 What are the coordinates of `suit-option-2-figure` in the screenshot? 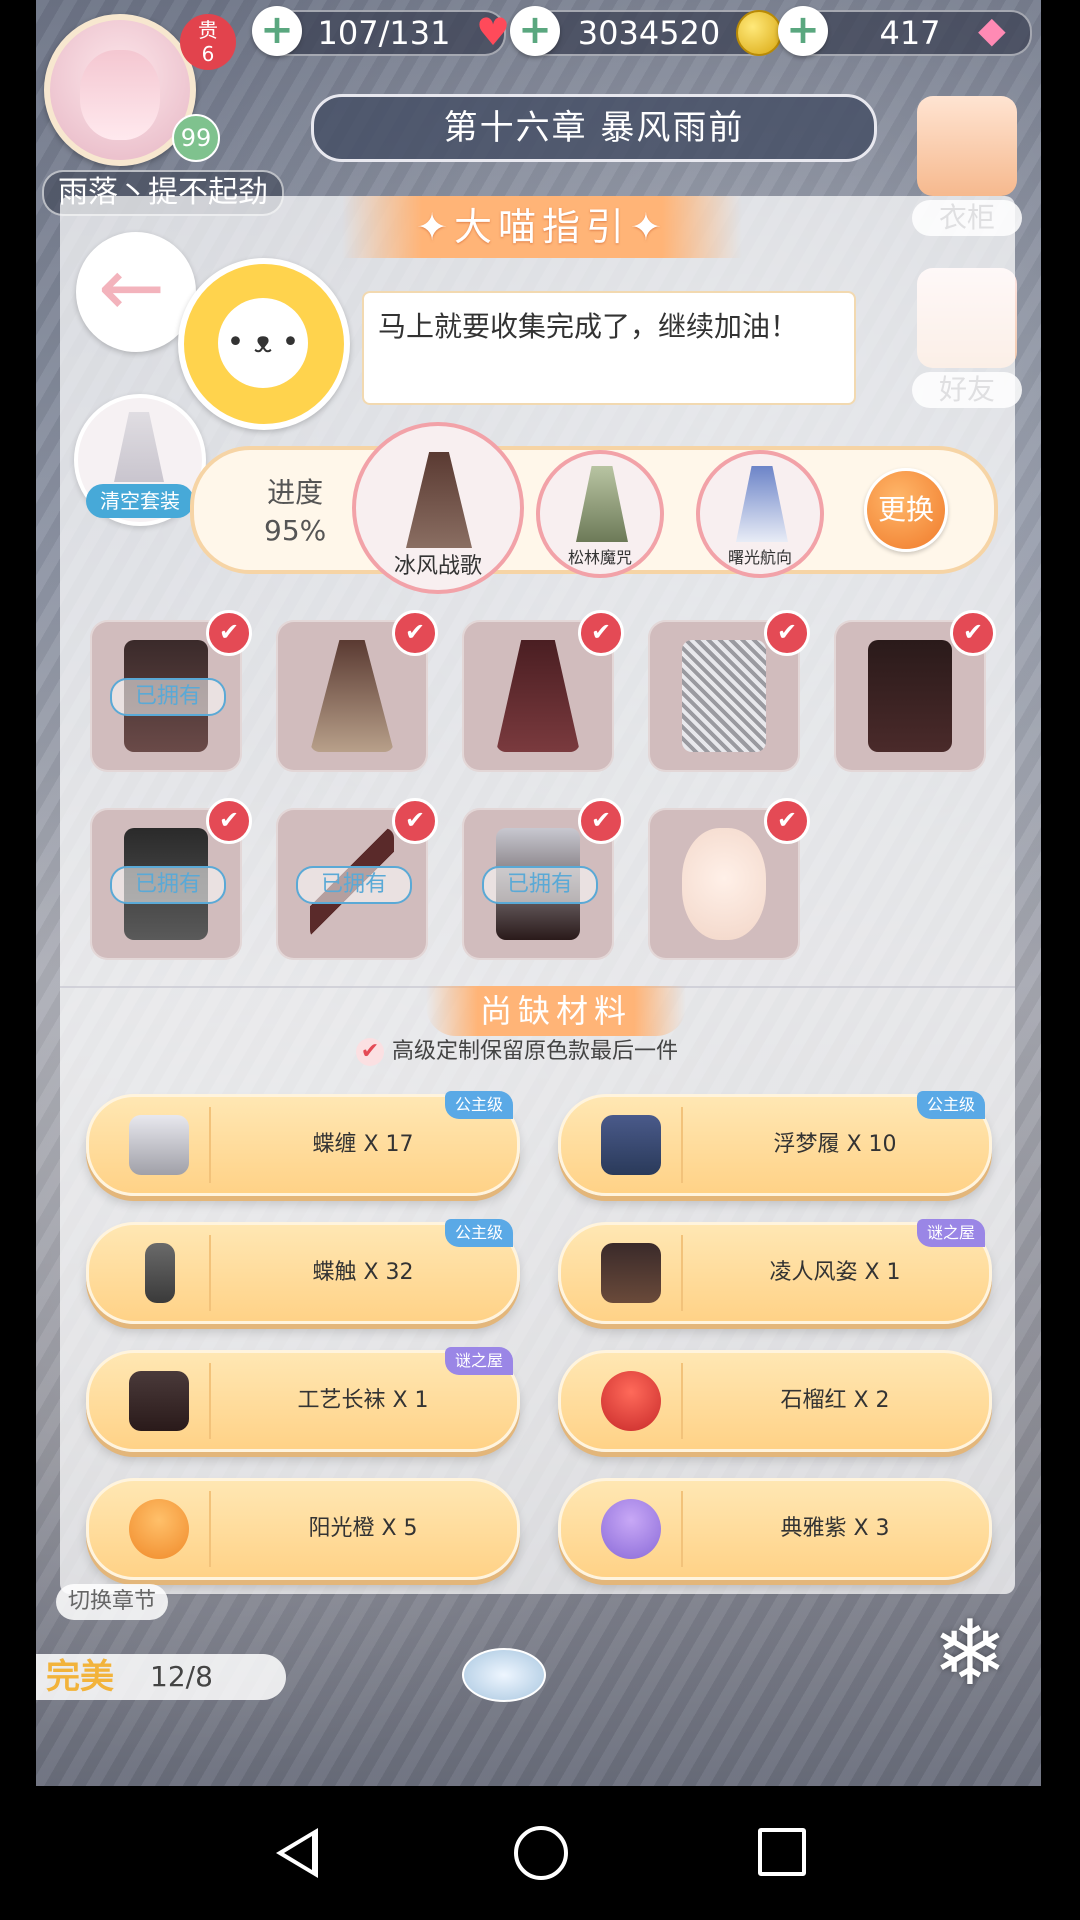 It's located at (762, 504).